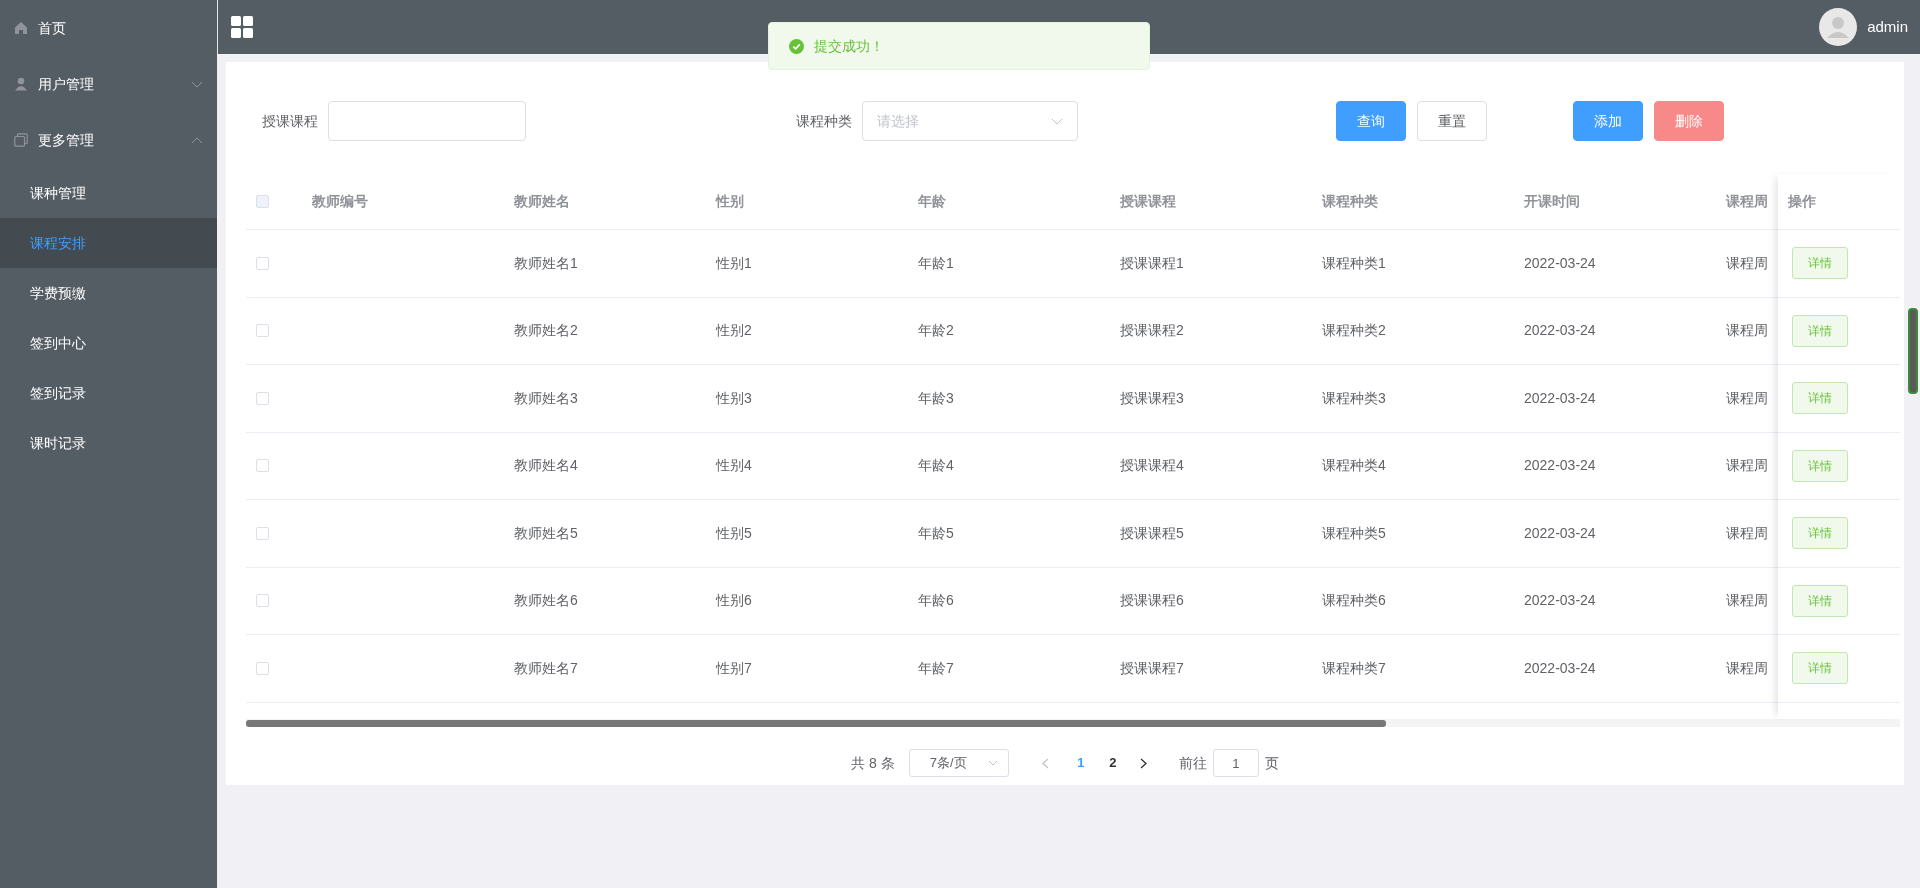  Describe the element at coordinates (1913, 351) in the screenshot. I see `vertical-scrollbar-thumb` at that location.